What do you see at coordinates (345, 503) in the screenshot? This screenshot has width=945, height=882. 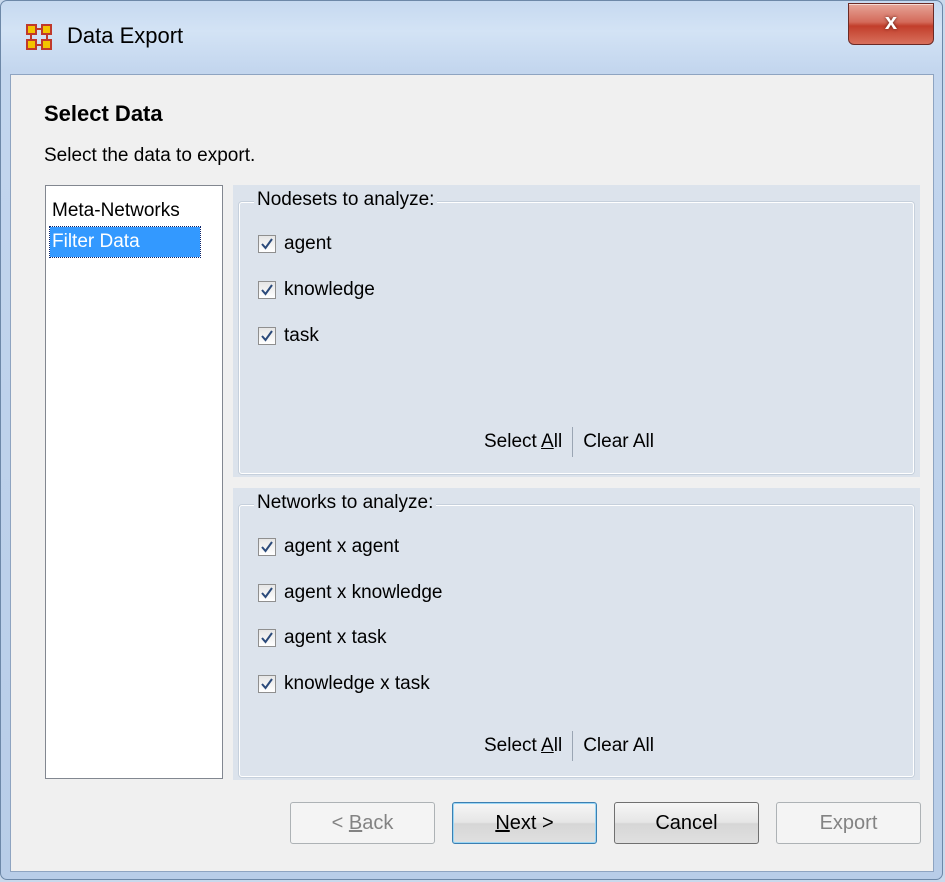 I see `networks-title: Networks to analyze:` at bounding box center [345, 503].